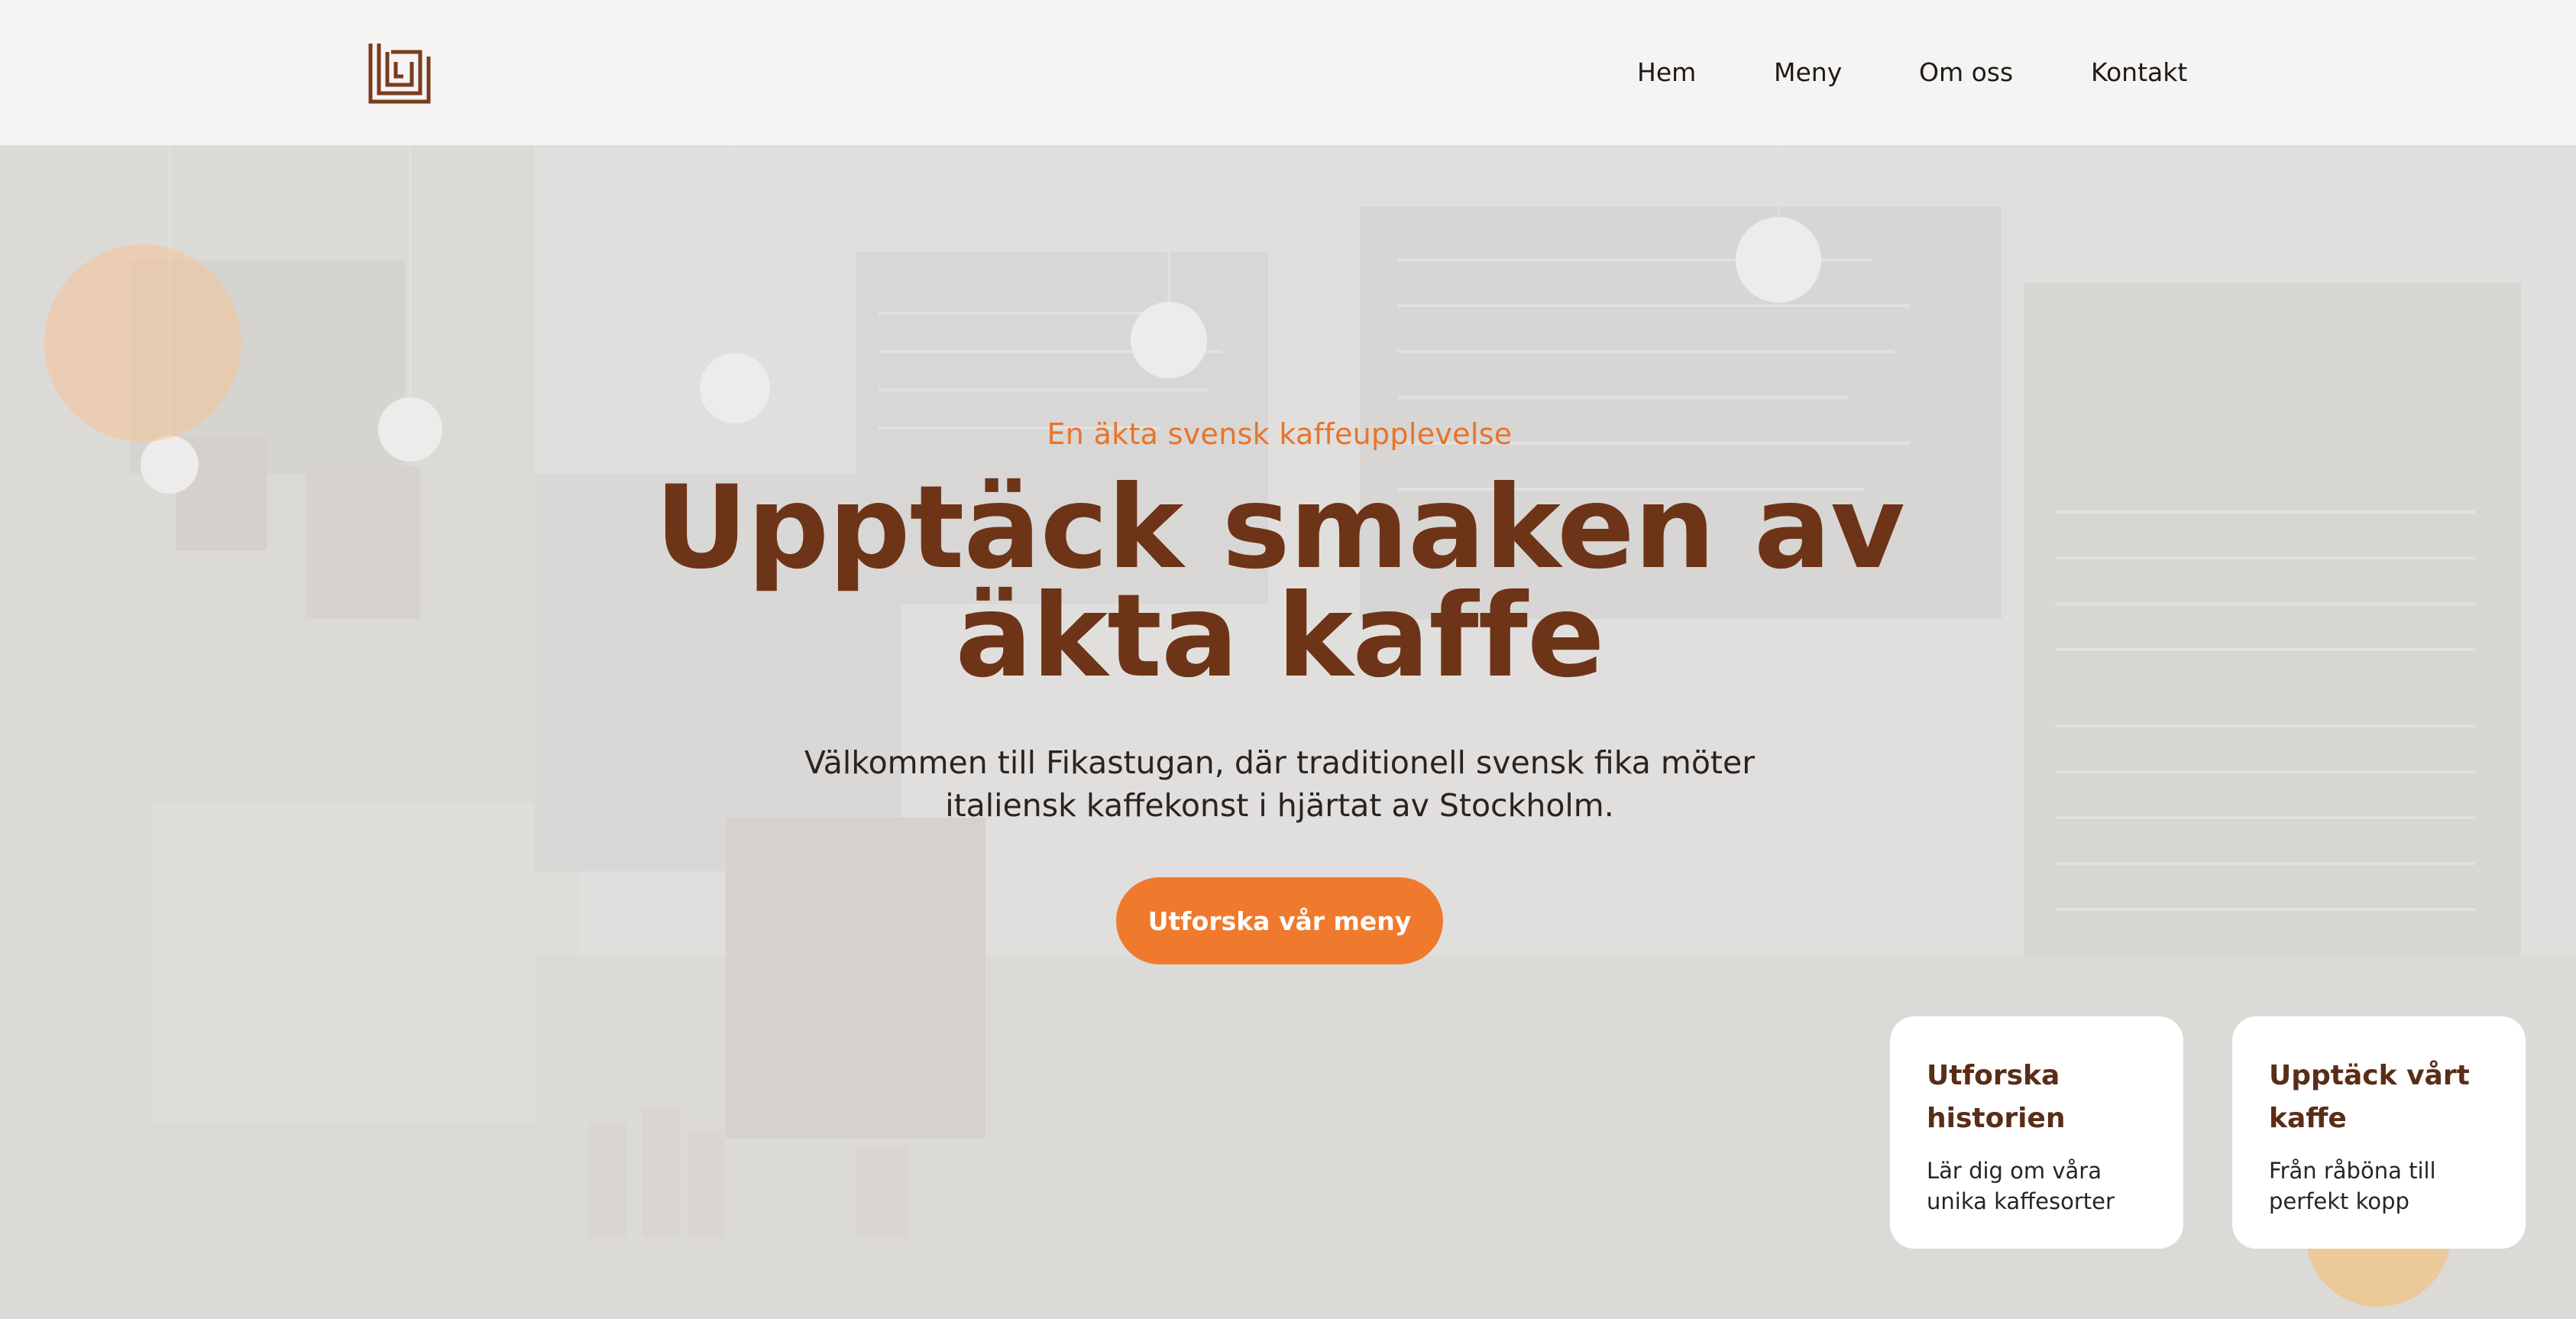  What do you see at coordinates (2037, 1097) in the screenshot?
I see `card-title: Utforska historien` at bounding box center [2037, 1097].